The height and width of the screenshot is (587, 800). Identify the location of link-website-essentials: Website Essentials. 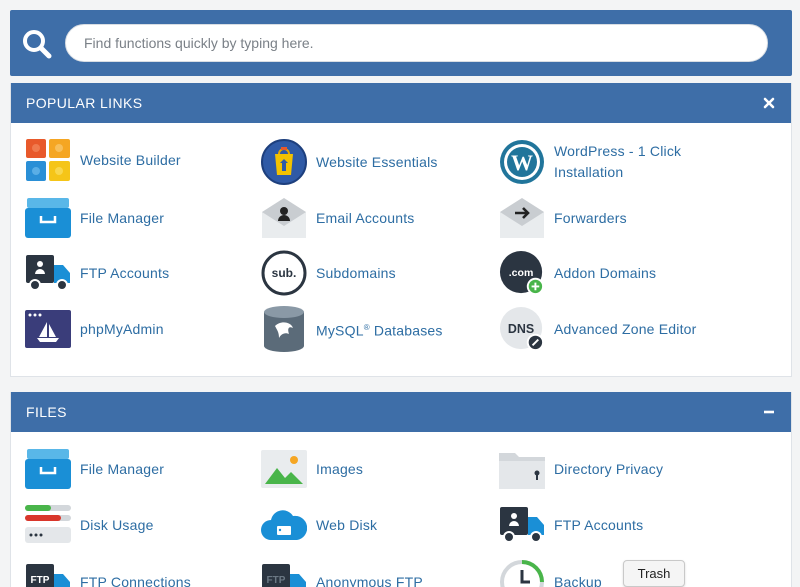
(349, 162).